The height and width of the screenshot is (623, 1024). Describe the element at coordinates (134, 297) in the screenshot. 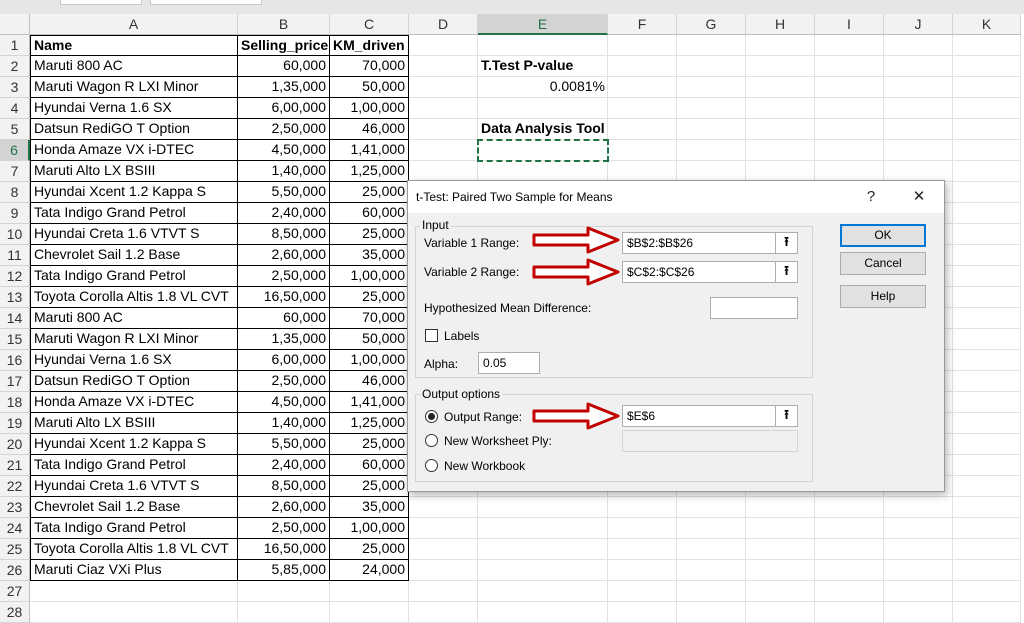

I see `table-cell: Toyota Corolla Altis 1.8 VL CVT` at that location.